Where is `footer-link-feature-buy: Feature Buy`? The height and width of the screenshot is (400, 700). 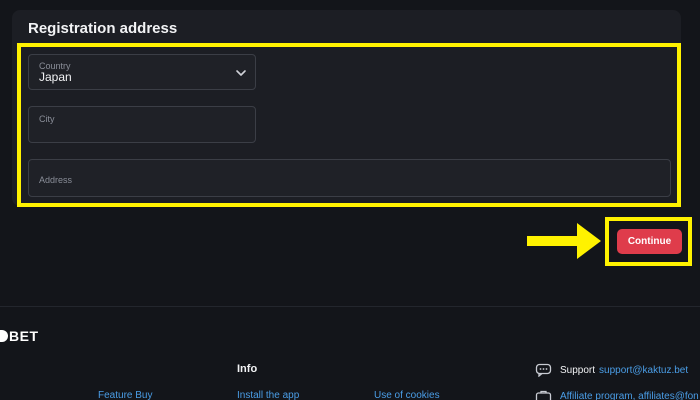
footer-link-feature-buy: Feature Buy is located at coordinates (125, 395).